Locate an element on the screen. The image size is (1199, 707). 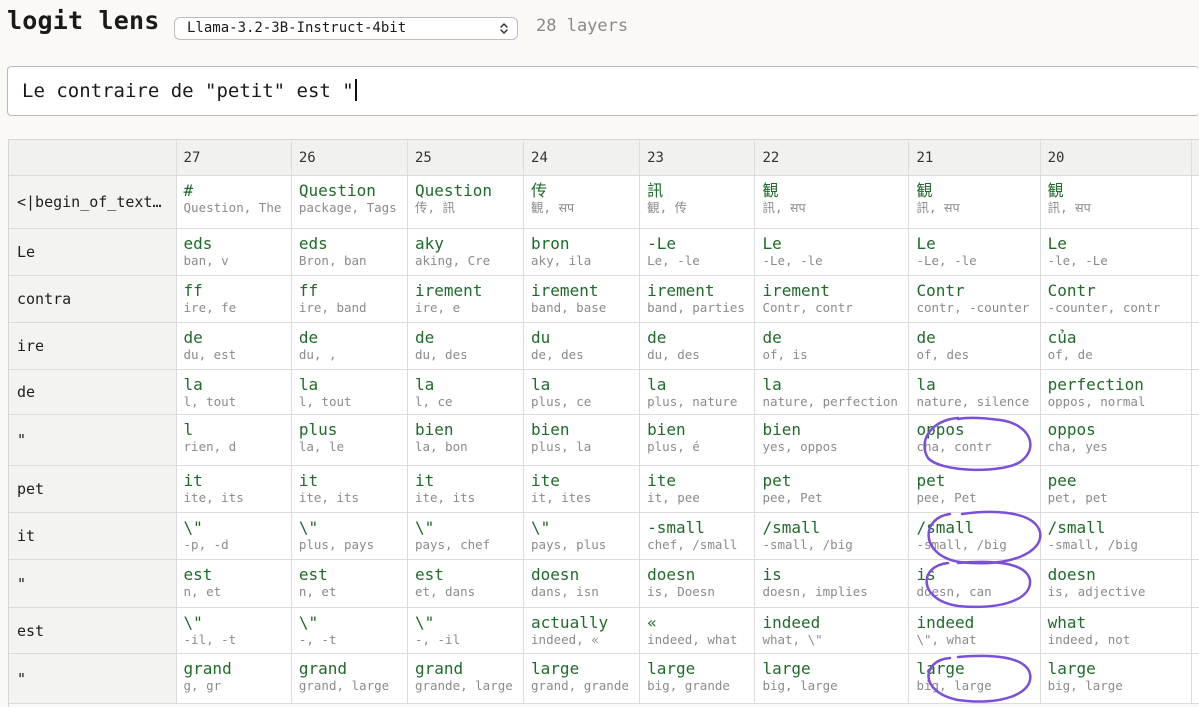
prompt-input: Le contraire de "petit" est " is located at coordinates (603, 91).